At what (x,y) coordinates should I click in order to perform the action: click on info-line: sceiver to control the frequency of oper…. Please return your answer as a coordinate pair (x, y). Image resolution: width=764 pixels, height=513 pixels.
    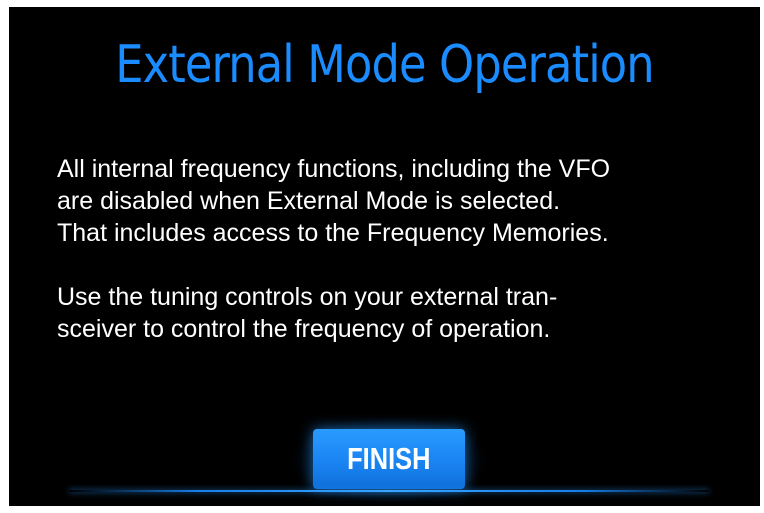
    Looking at the image, I should click on (304, 329).